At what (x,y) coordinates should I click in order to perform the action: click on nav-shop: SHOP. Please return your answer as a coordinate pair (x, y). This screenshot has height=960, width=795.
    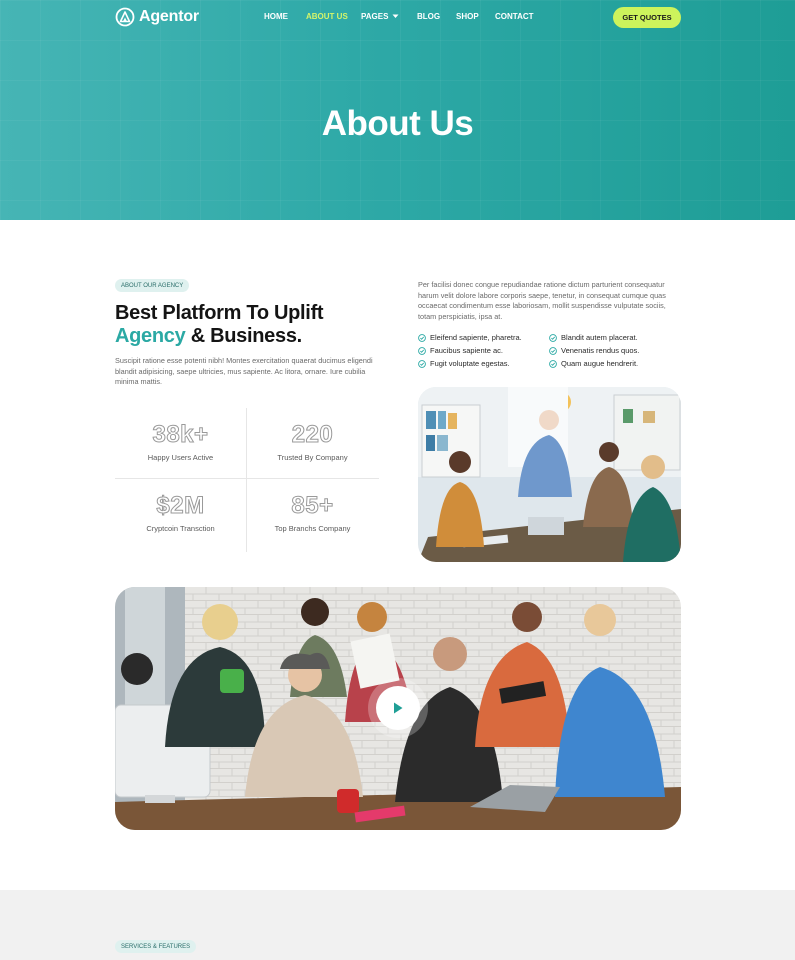
    Looking at the image, I should click on (467, 16).